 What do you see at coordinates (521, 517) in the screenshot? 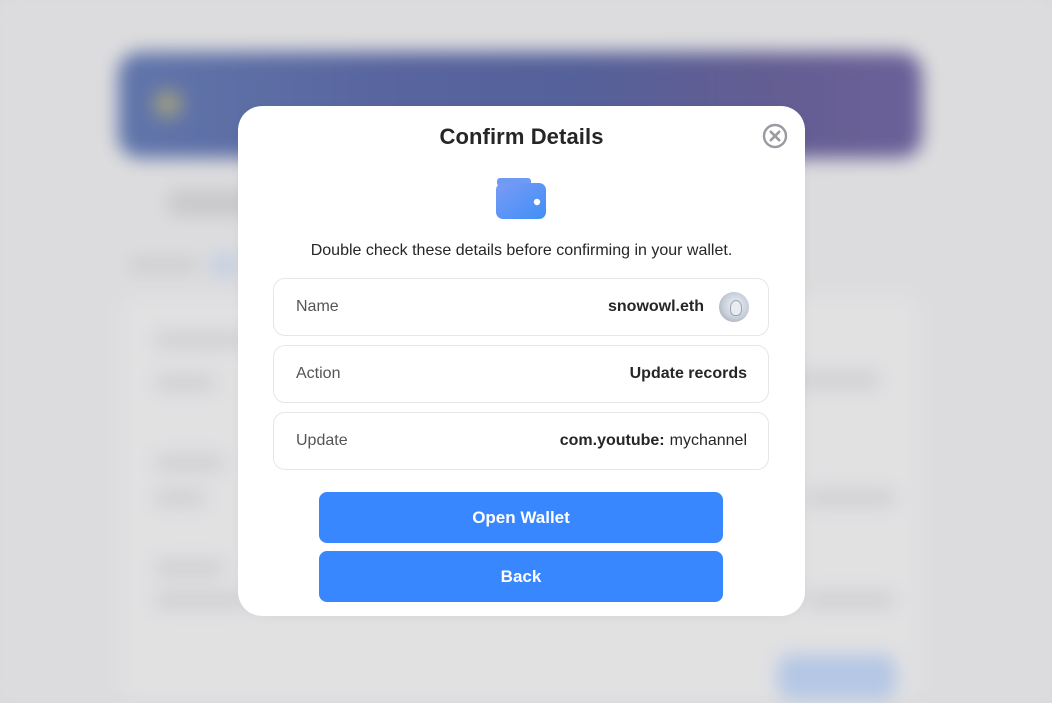
I see `open-wallet-button: Open Wallet` at bounding box center [521, 517].